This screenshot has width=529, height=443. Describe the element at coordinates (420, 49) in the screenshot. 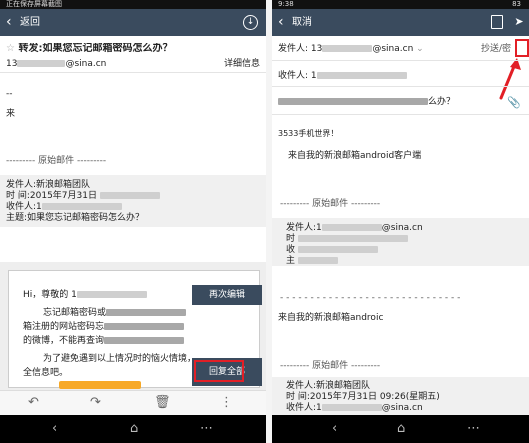

I see `chevron-down-icon: ⌄` at that location.